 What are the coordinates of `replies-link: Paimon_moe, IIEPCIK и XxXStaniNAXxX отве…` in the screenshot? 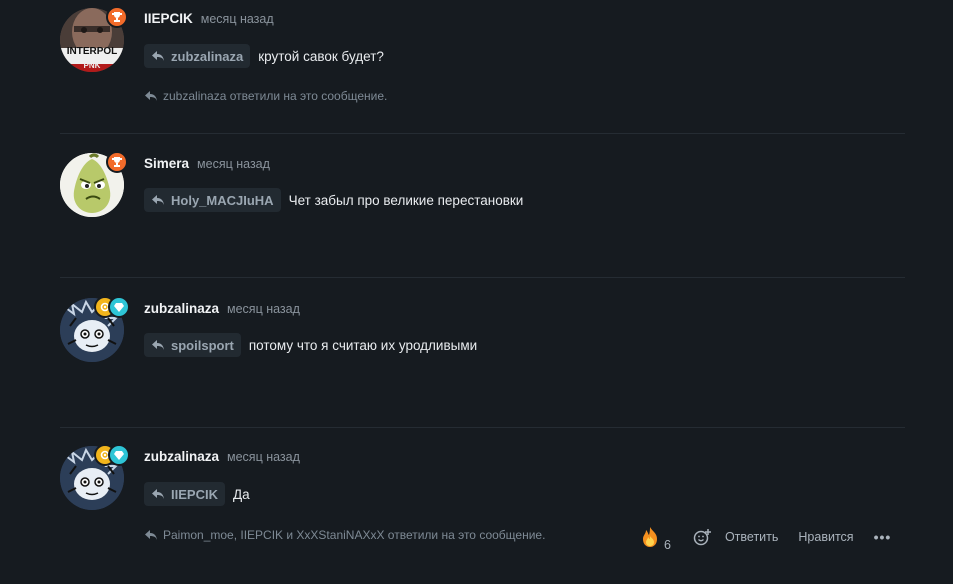 It's located at (344, 535).